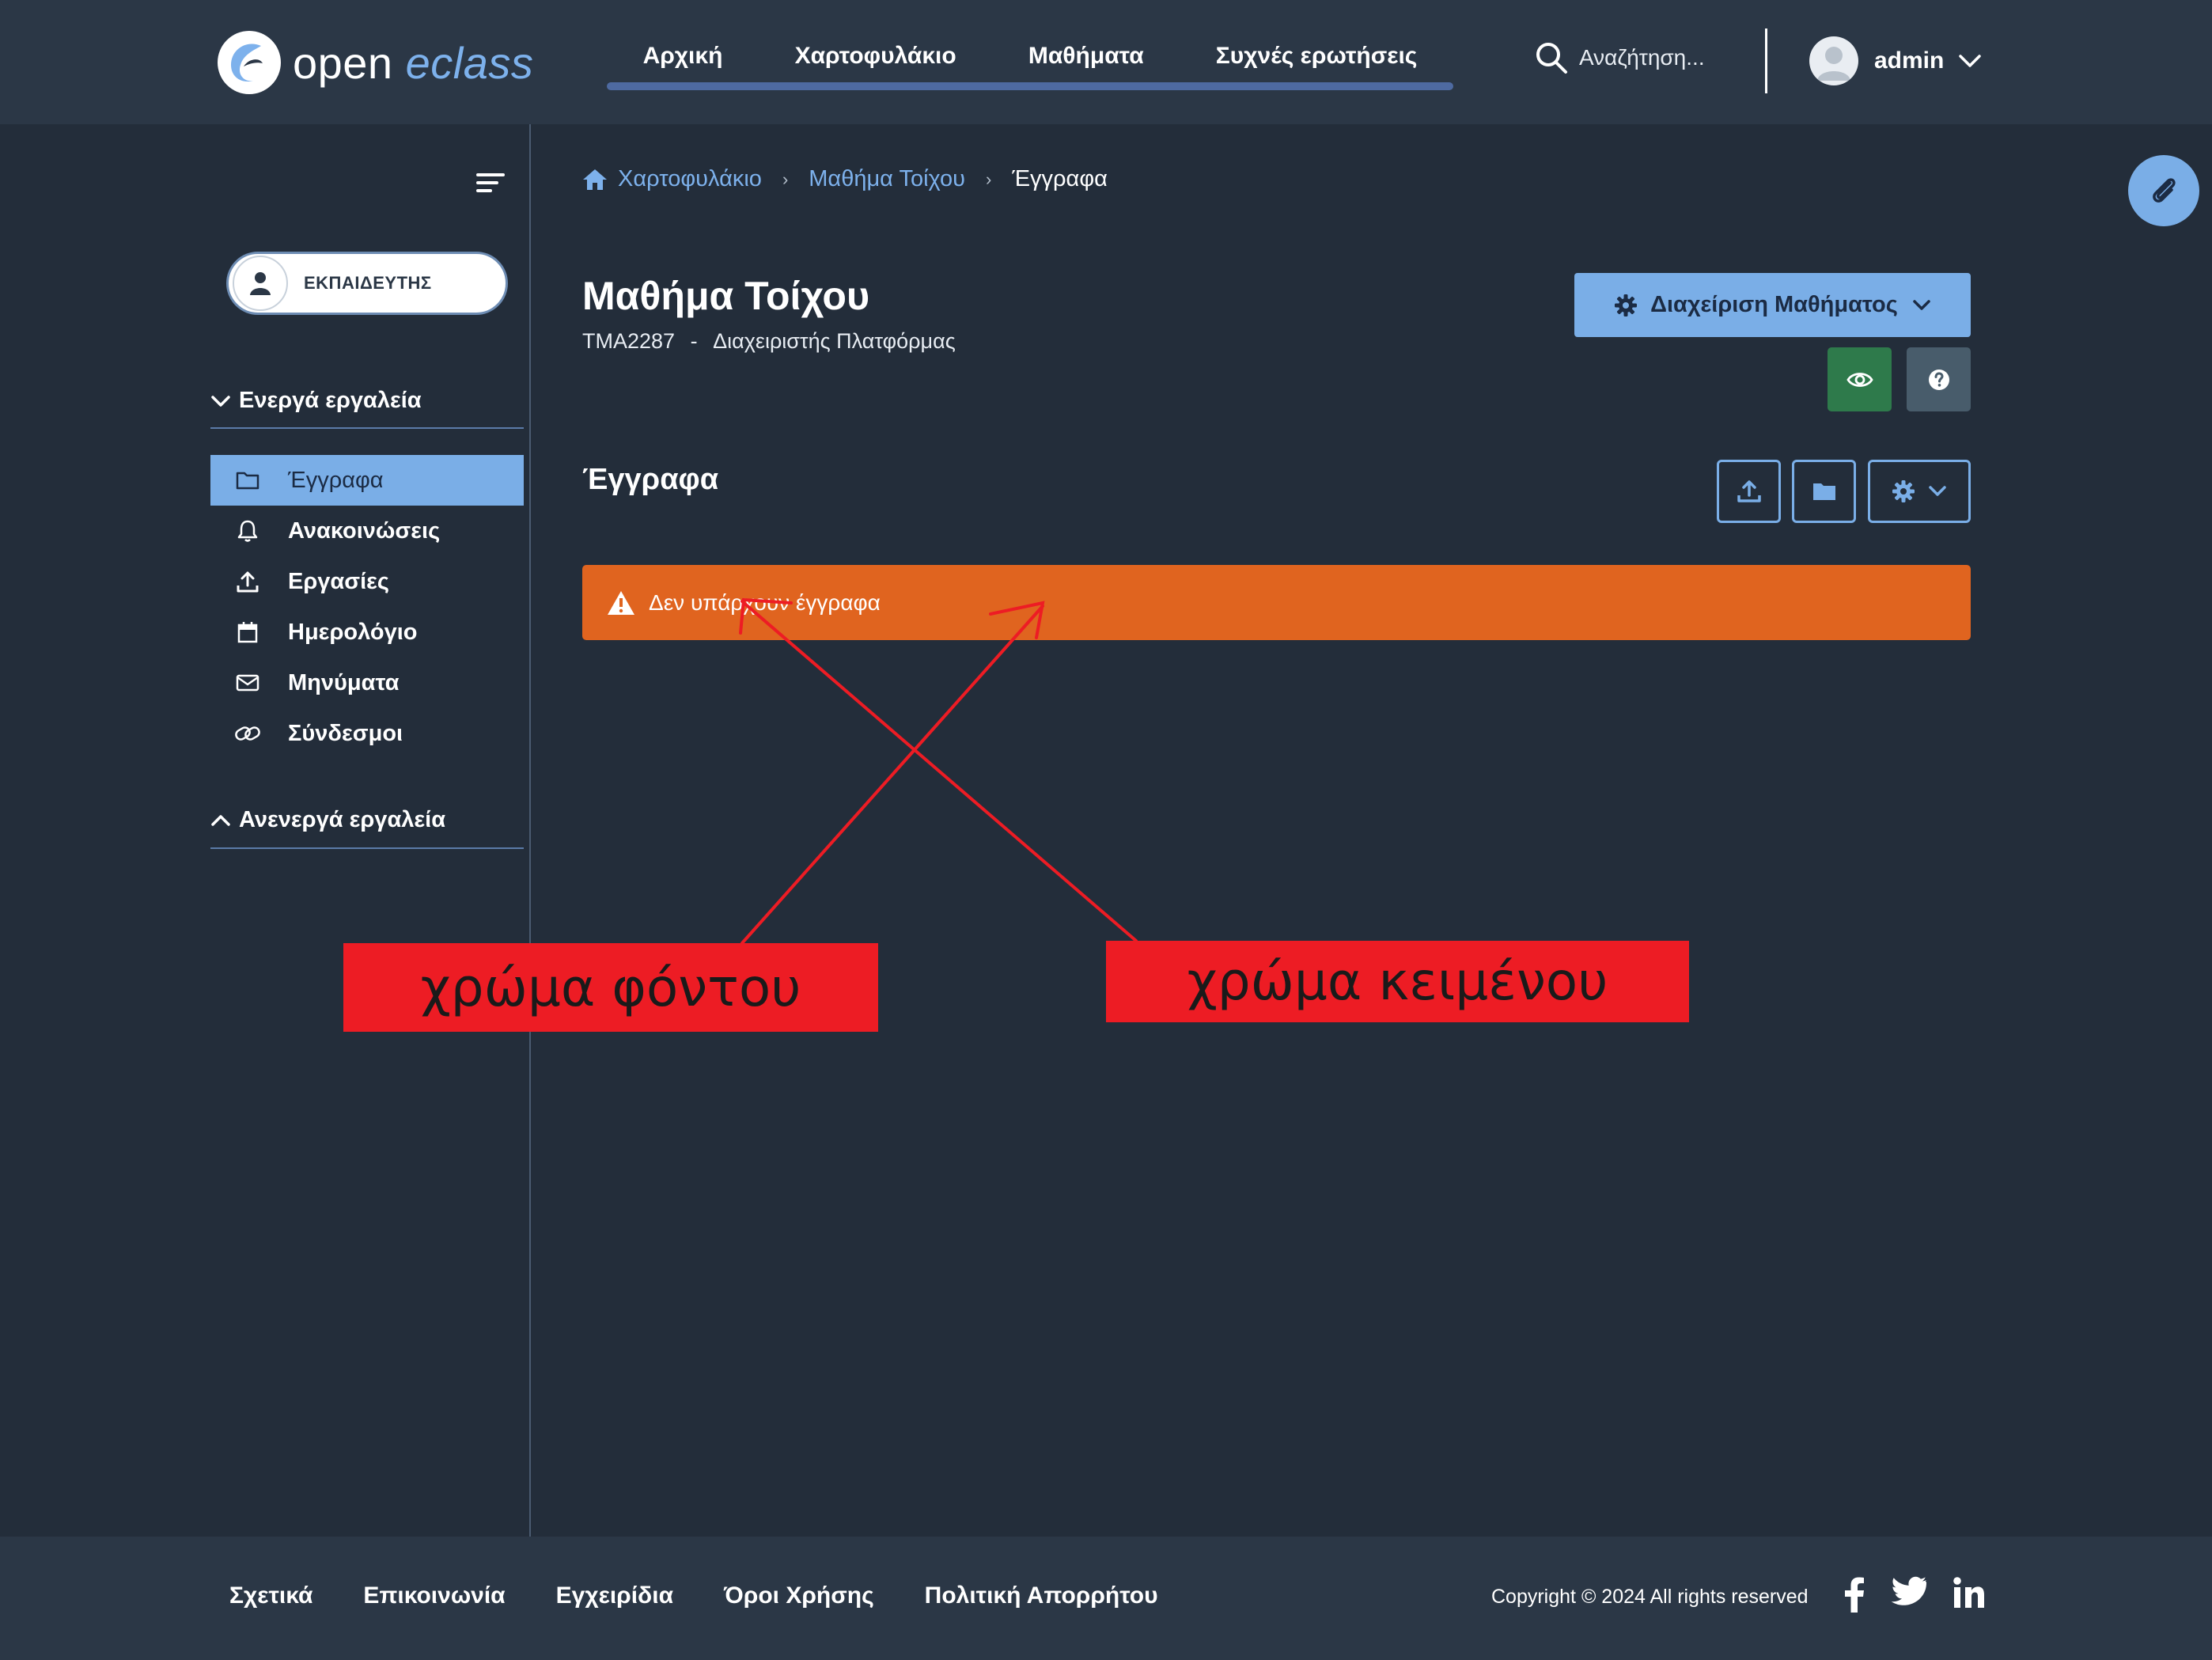 Image resolution: width=2212 pixels, height=1660 pixels. Describe the element at coordinates (1909, 1591) in the screenshot. I see `twitter-icon` at that location.